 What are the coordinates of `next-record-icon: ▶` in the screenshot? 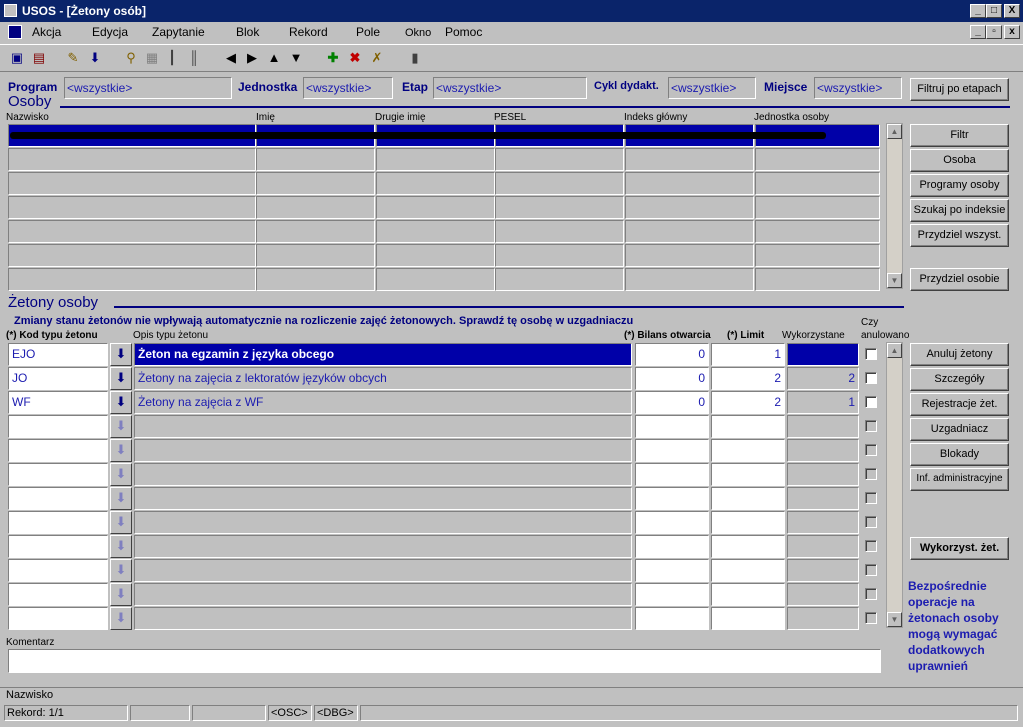 It's located at (252, 58).